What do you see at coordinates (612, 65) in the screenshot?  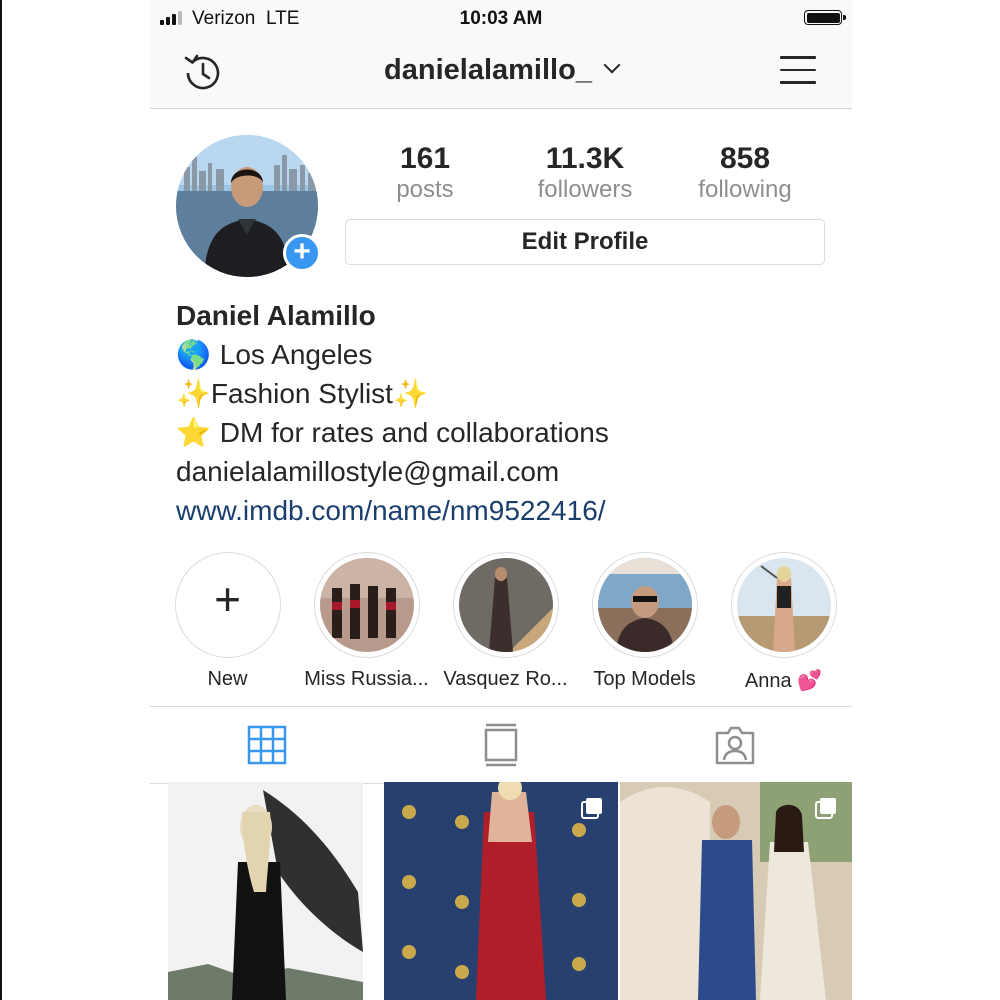 I see `chevron-down-icon` at bounding box center [612, 65].